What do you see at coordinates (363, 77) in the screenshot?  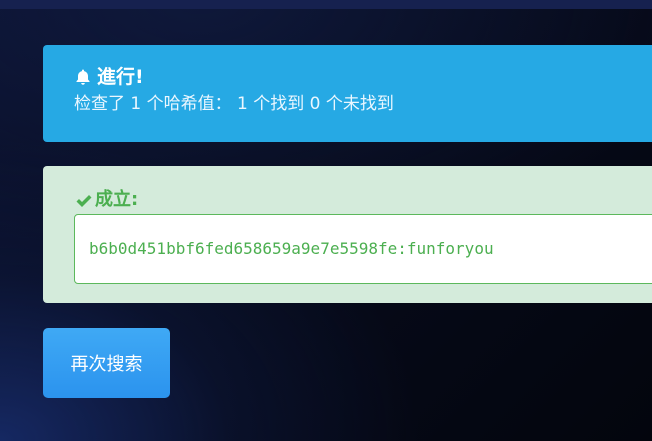 I see `info-alert-title: 進行!` at bounding box center [363, 77].